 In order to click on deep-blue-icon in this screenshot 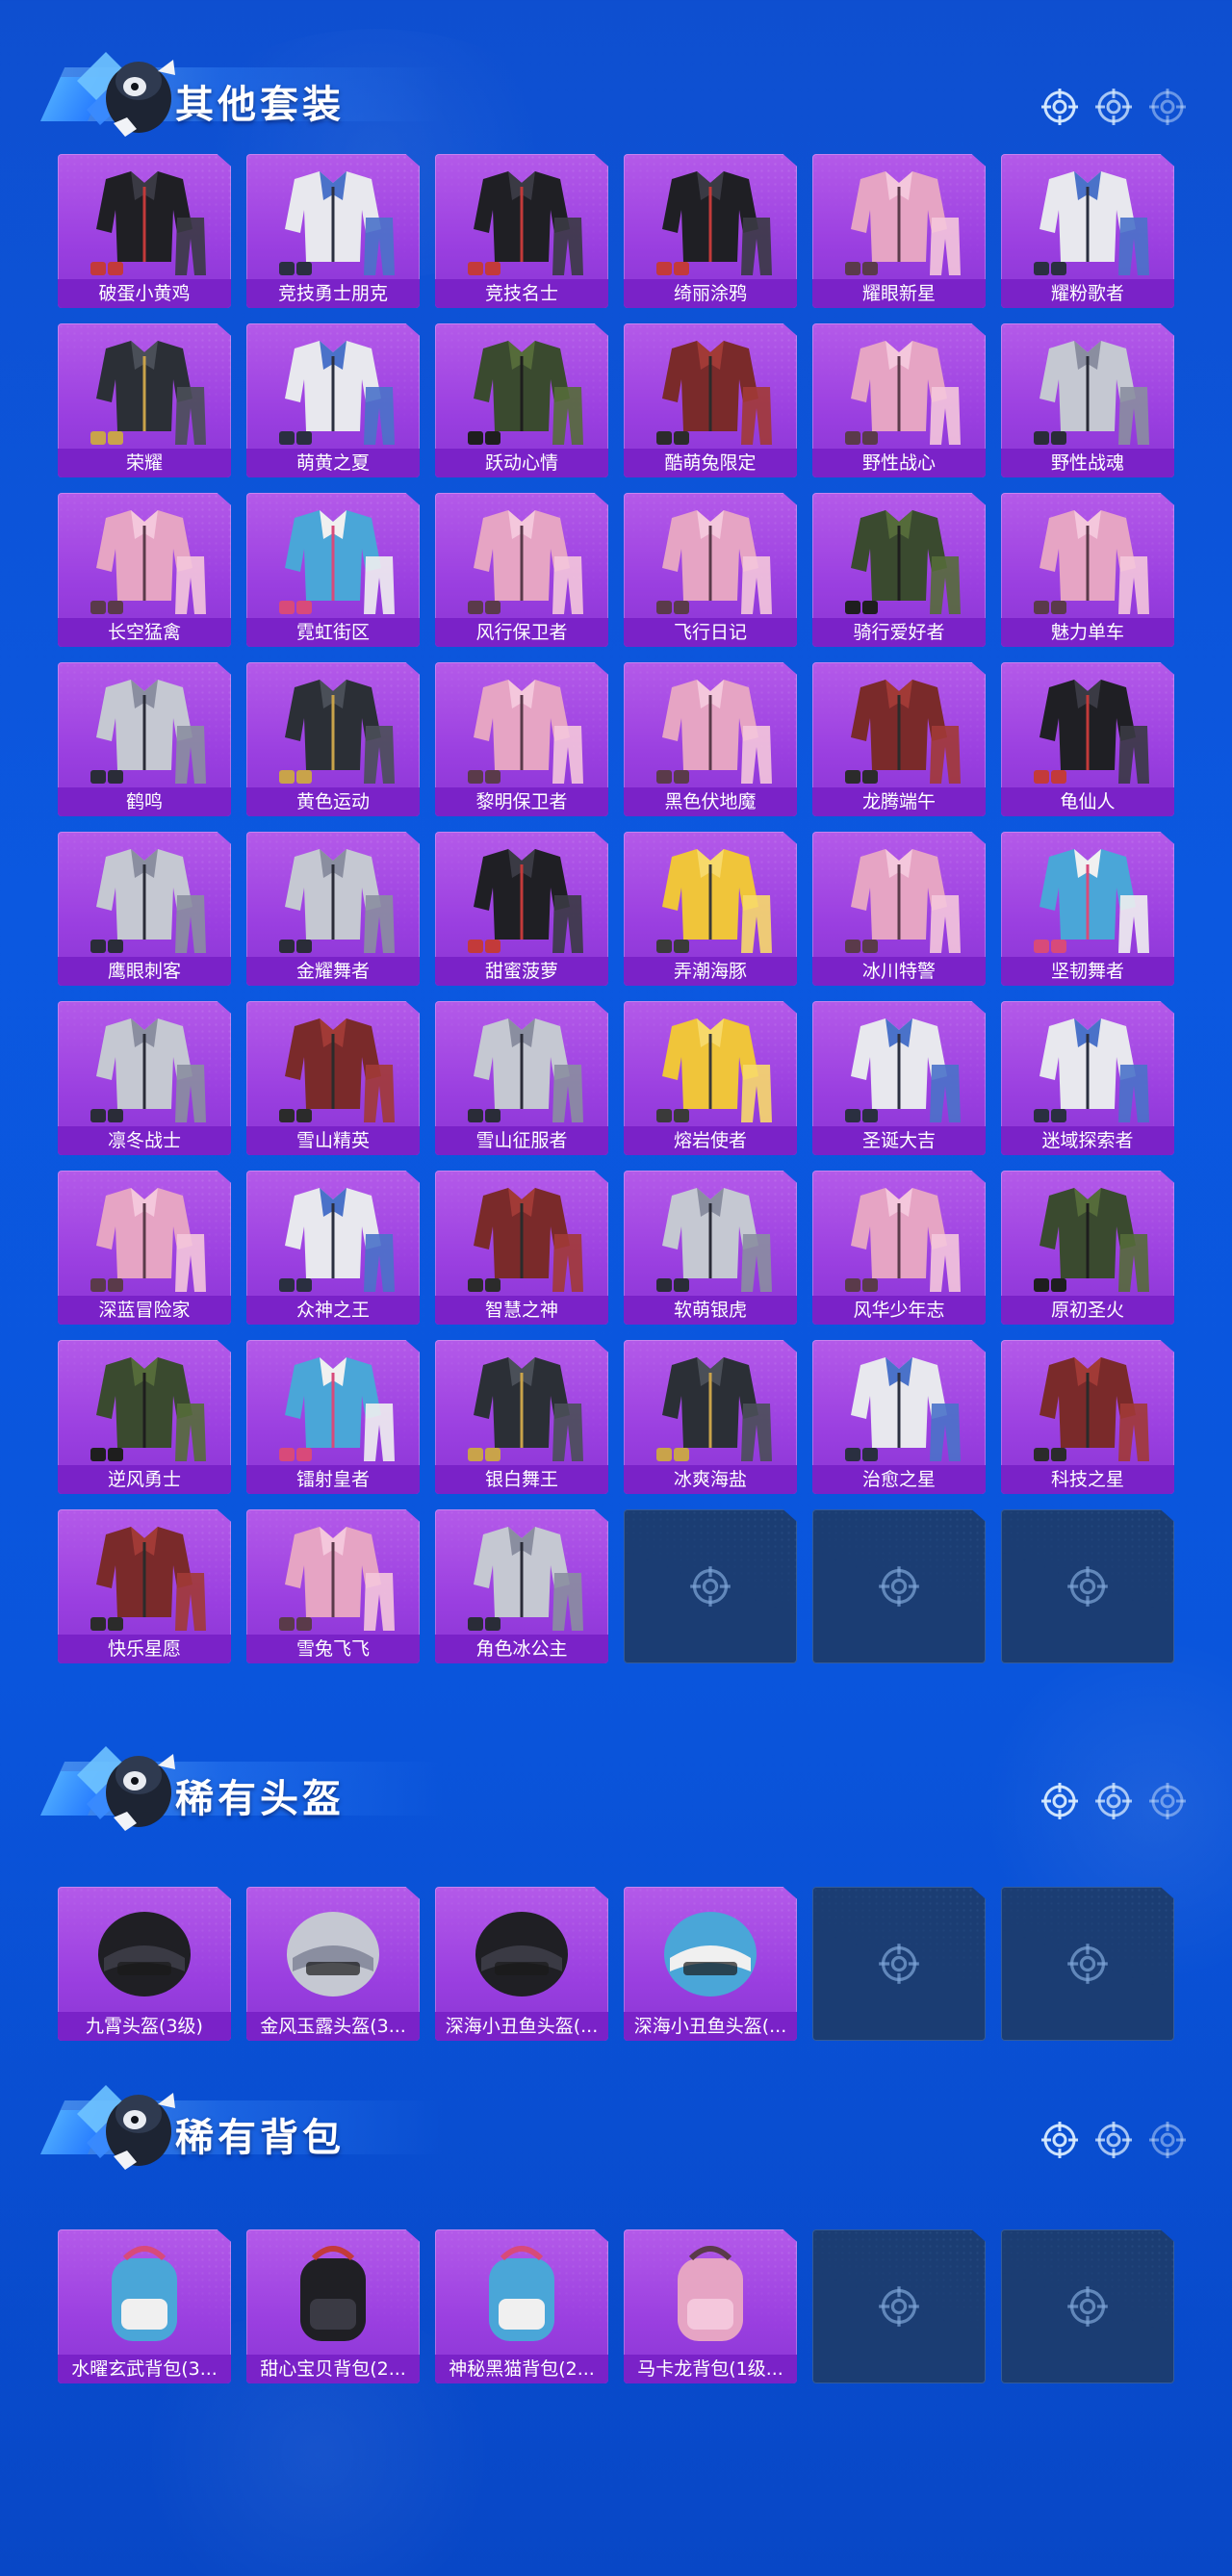, I will do `click(148, 1240)`.